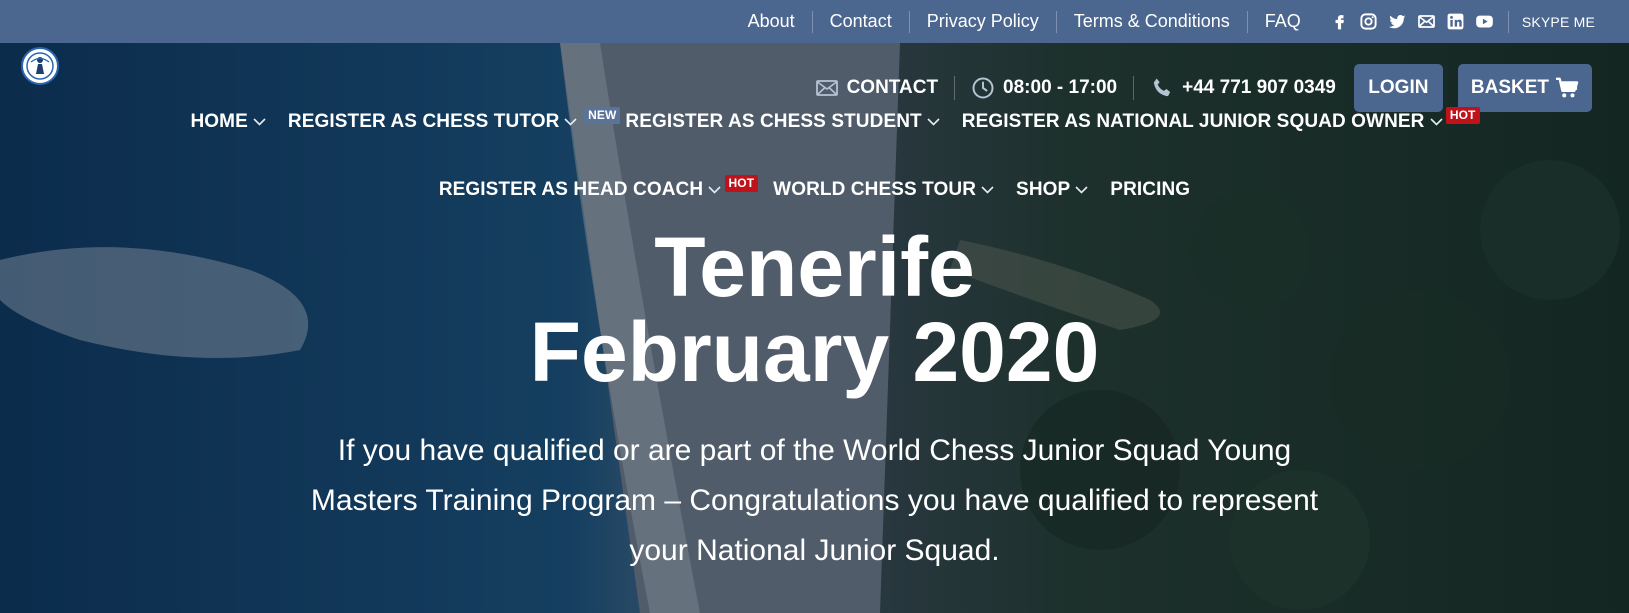  I want to click on contact-label: CONTACT, so click(892, 87).